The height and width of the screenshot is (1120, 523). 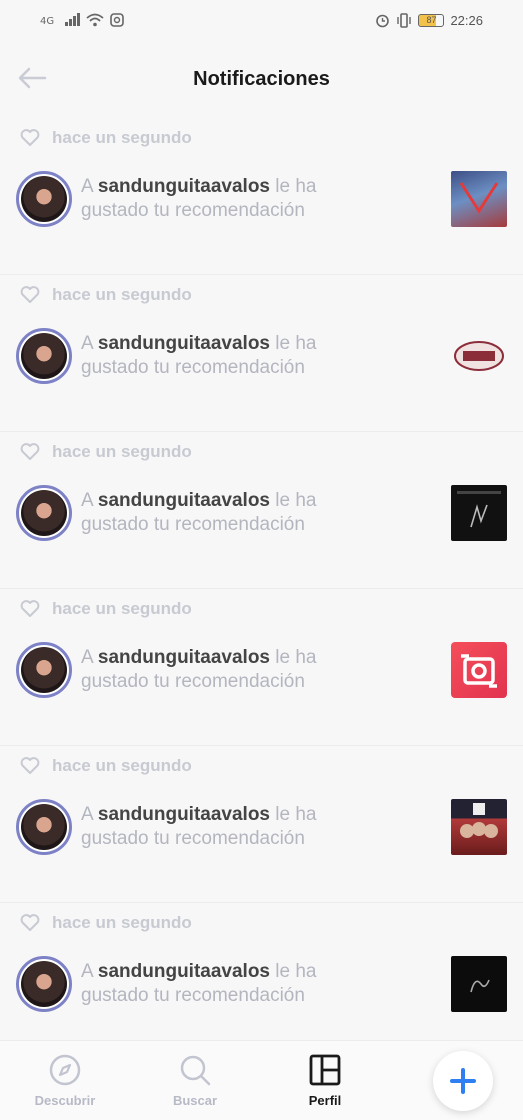 What do you see at coordinates (195, 1070) in the screenshot?
I see `search-icon` at bounding box center [195, 1070].